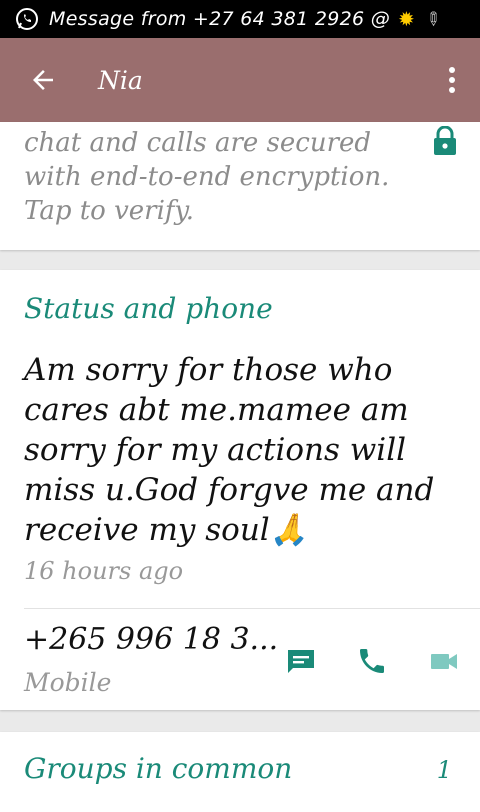 The height and width of the screenshot is (812, 480). Describe the element at coordinates (240, 80) in the screenshot. I see `app-bar: Nia` at that location.